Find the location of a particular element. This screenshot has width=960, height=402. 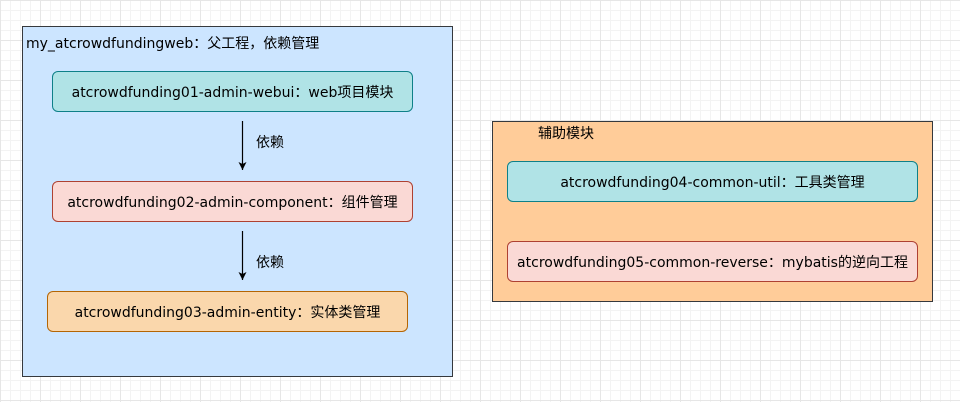

webui-module-label: atcrowdfunding01-admin-webui：web项目模块 is located at coordinates (232, 92).